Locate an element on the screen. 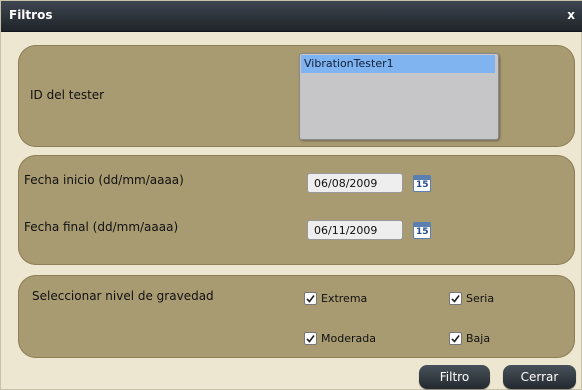 This screenshot has height=390, width=582. checkbox-label: Moderada is located at coordinates (348, 338).